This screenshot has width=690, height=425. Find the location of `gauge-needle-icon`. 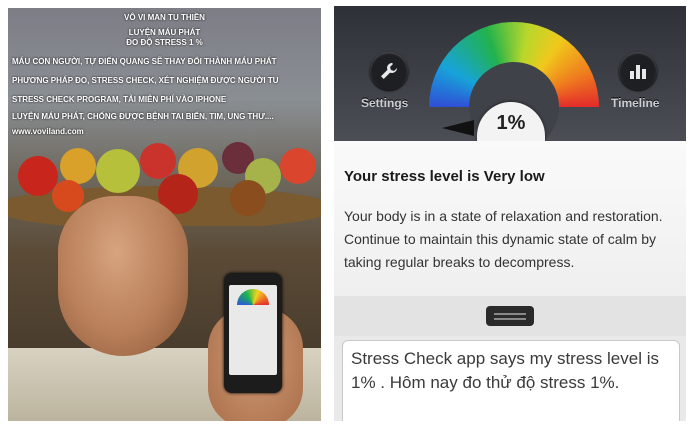

gauge-needle-icon is located at coordinates (458, 128).